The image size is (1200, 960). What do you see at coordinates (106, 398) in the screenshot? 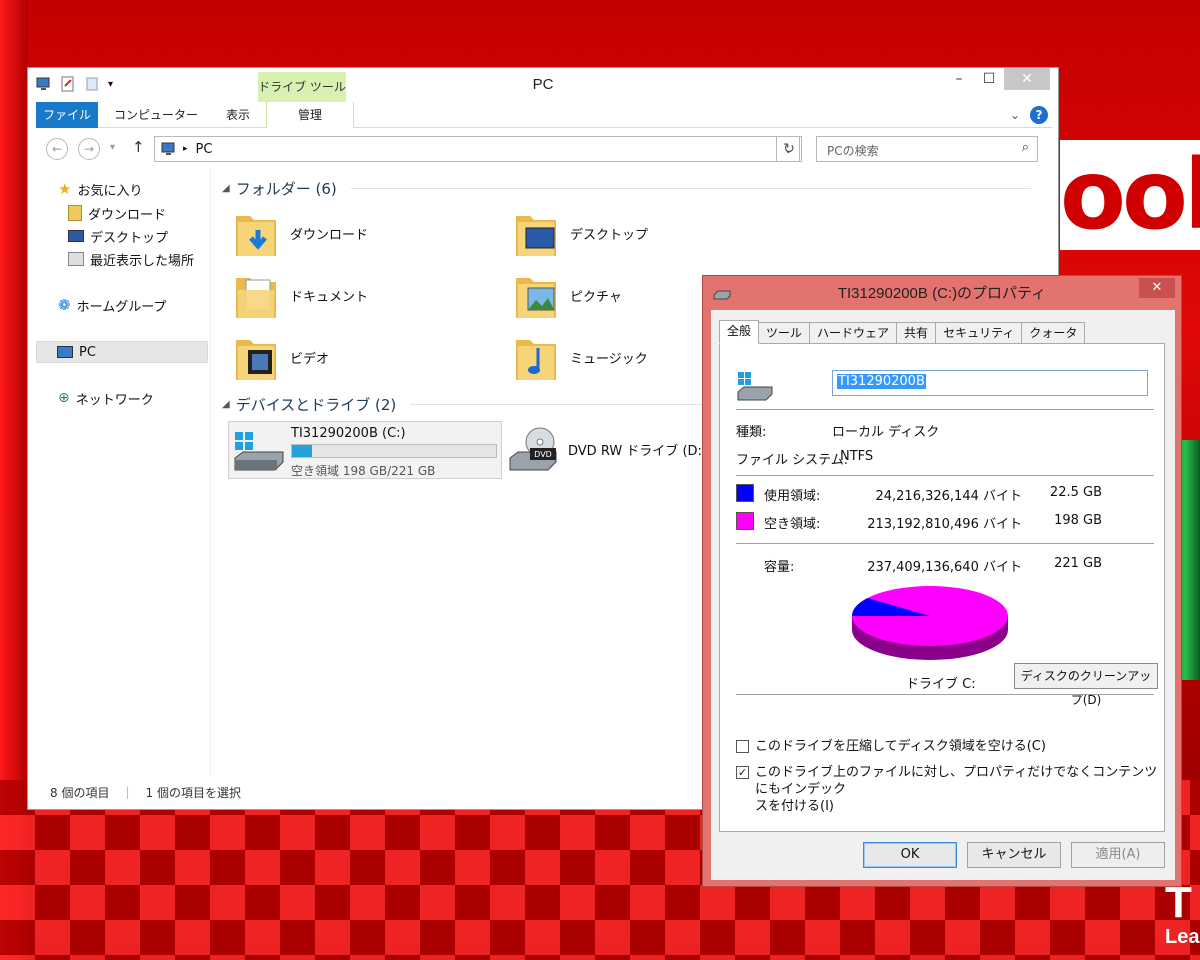
I see `nav-network: ⊕ ネットワーク` at bounding box center [106, 398].